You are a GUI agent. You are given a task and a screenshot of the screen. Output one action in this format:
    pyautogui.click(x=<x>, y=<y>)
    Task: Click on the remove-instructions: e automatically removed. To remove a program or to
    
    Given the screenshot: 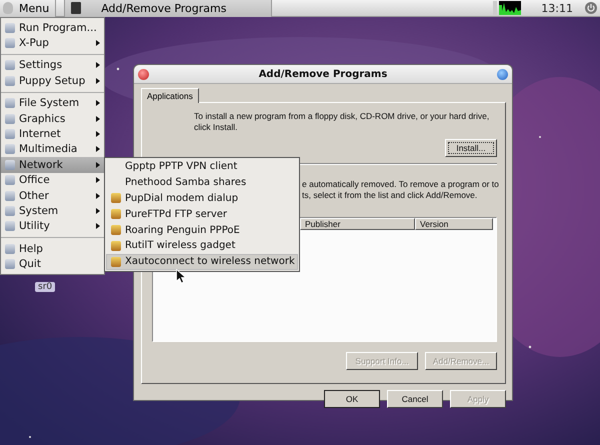 What is the action you would take?
    pyautogui.click(x=399, y=184)
    